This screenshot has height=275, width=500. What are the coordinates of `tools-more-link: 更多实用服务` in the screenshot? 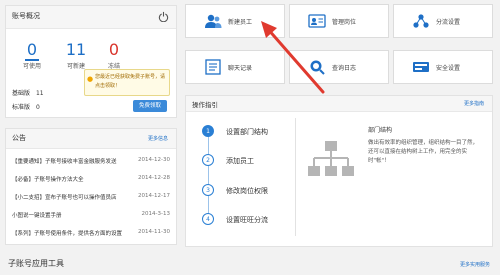 It's located at (475, 264).